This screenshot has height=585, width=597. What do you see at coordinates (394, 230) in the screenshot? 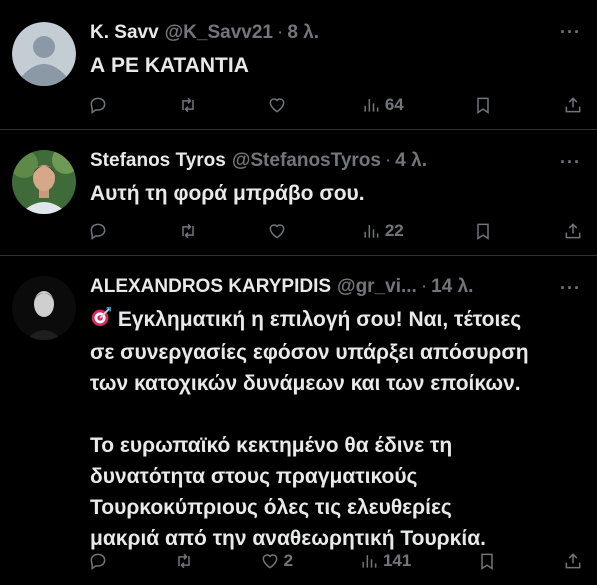
I see `view-count: 22` at bounding box center [394, 230].